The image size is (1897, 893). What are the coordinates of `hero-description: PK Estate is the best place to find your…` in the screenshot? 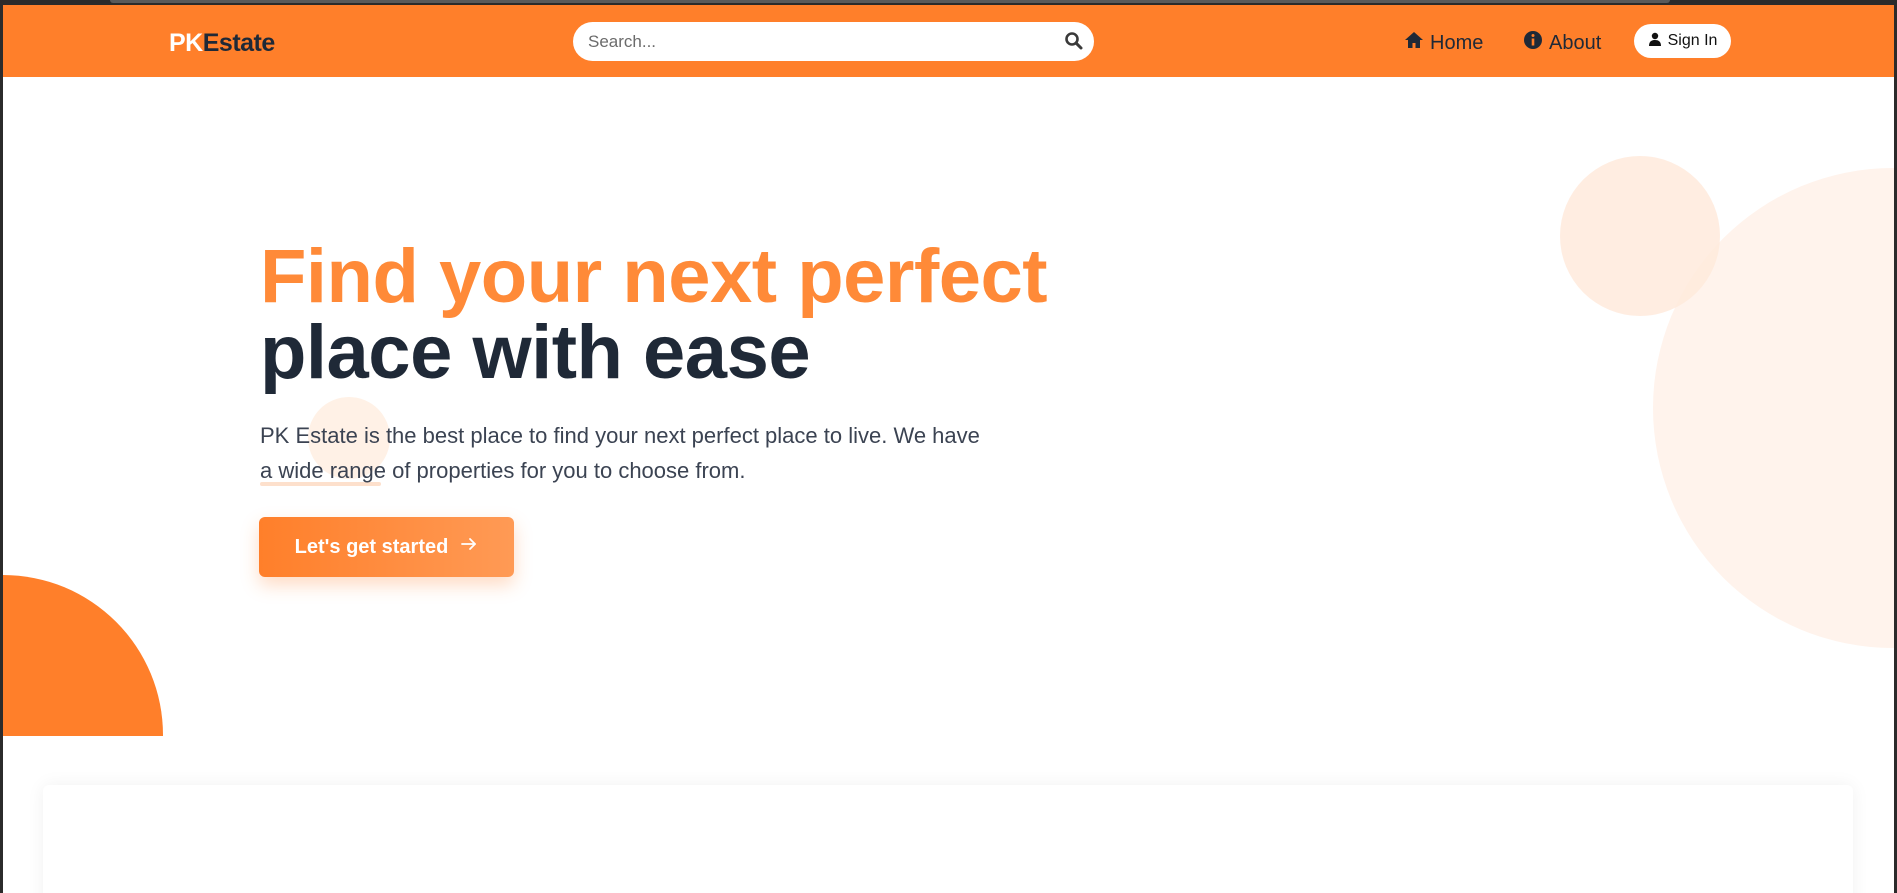 It's located at (620, 453).